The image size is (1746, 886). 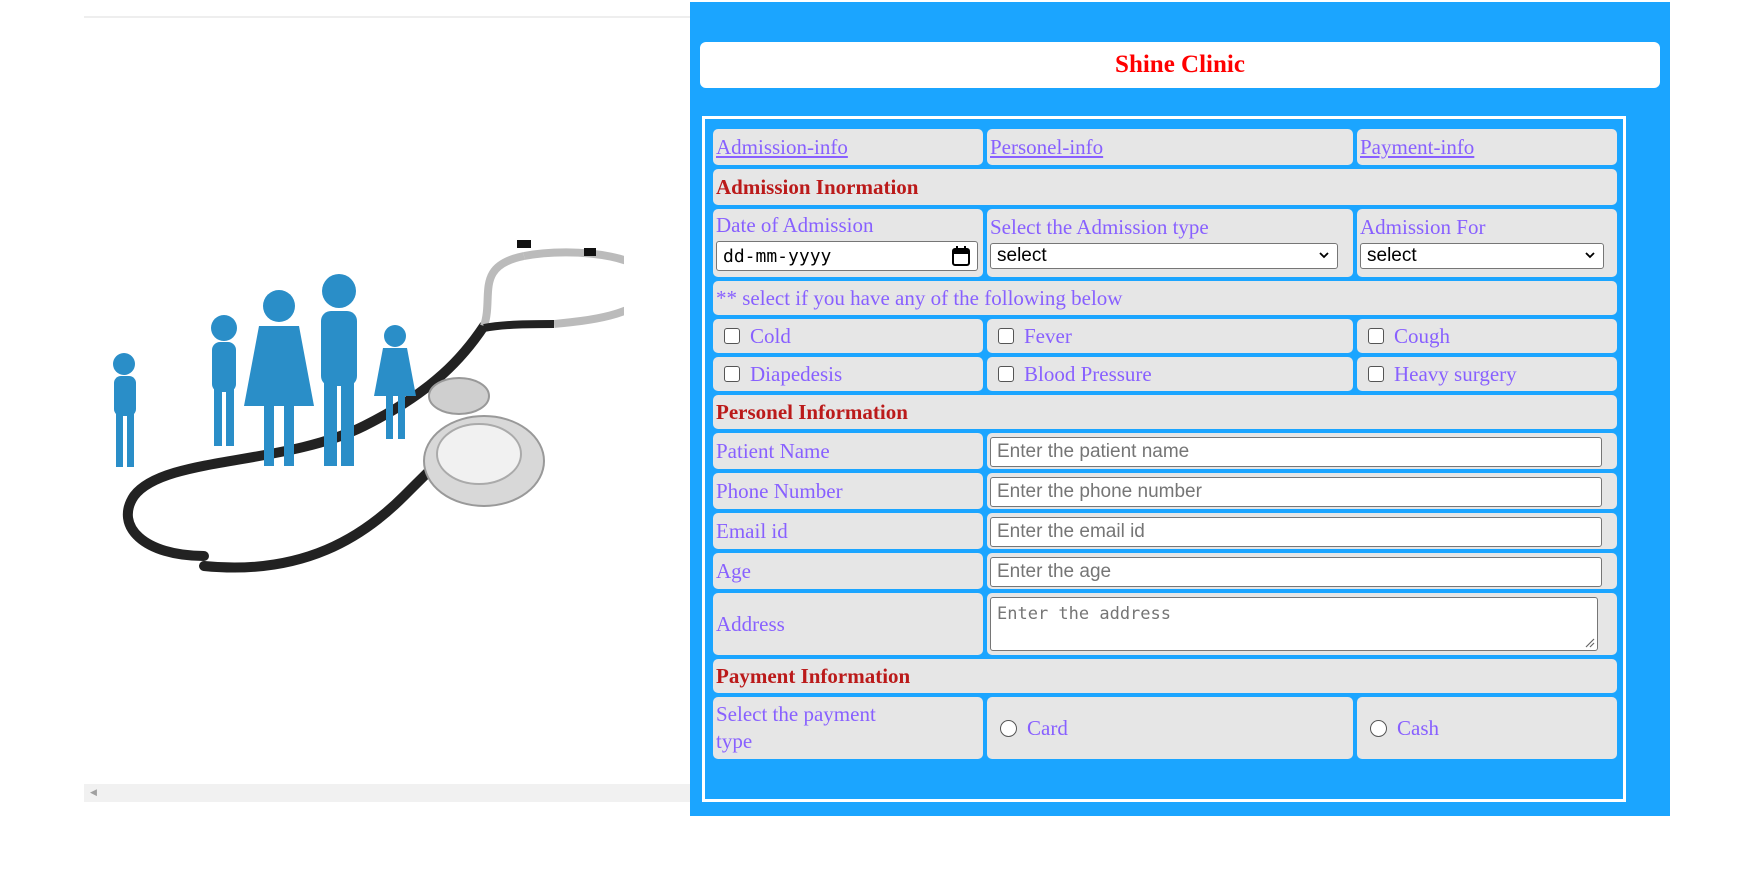 What do you see at coordinates (1048, 335) in the screenshot?
I see `symptom-fever-label: Fever` at bounding box center [1048, 335].